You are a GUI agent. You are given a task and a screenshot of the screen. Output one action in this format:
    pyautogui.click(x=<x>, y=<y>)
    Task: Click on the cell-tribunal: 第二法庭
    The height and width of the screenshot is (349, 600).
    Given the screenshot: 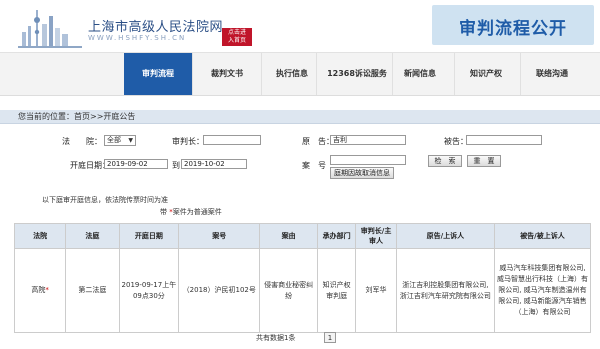 What is the action you would take?
    pyautogui.click(x=92, y=290)
    